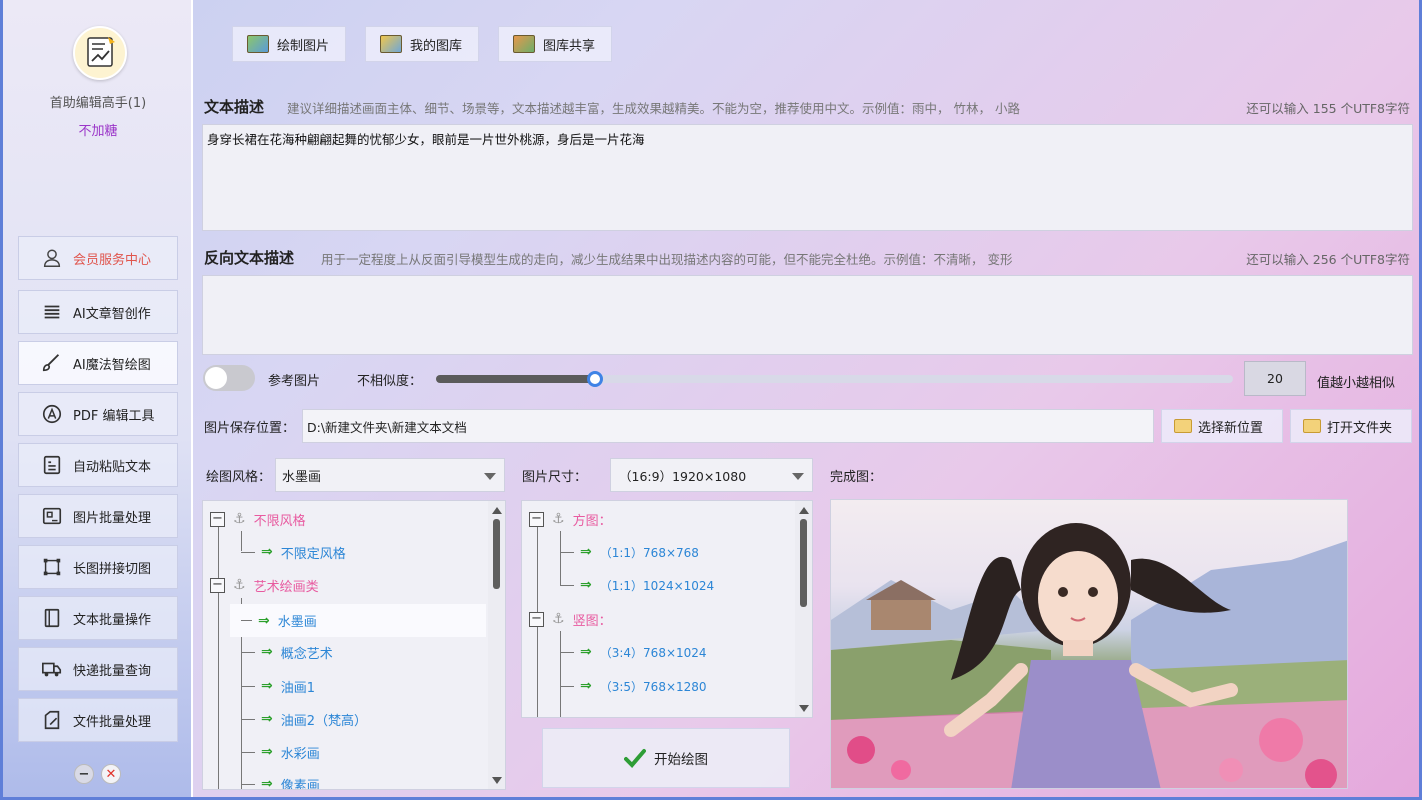 The height and width of the screenshot is (800, 1422). Describe the element at coordinates (629, 552) in the screenshot. I see `tree-leaf: ⇒ （1:1）768×768` at that location.